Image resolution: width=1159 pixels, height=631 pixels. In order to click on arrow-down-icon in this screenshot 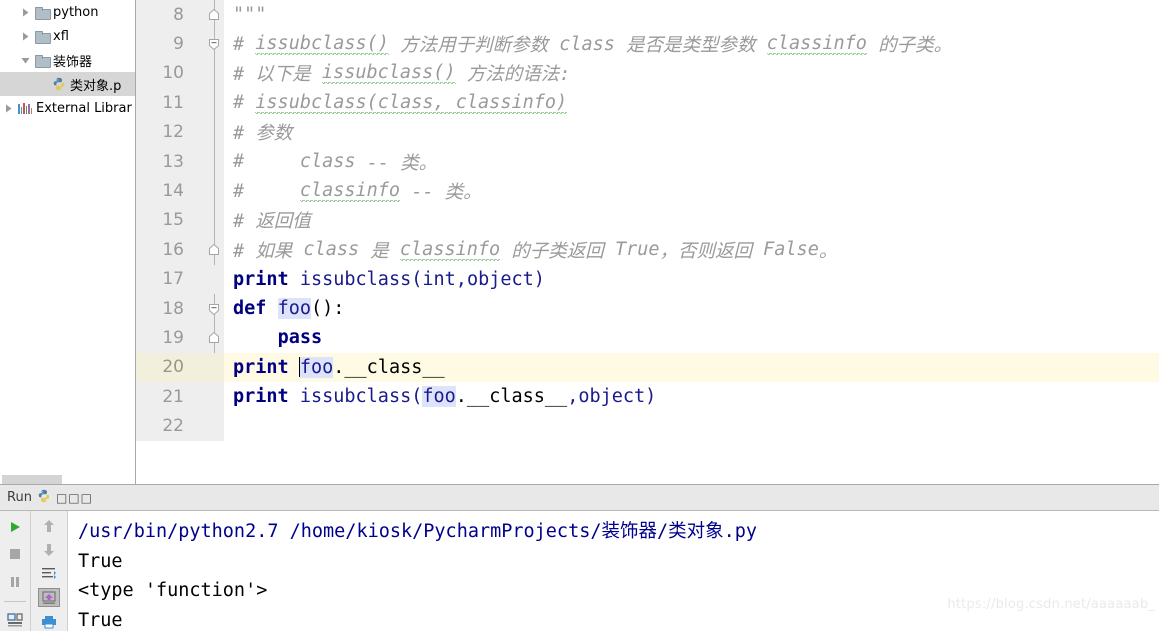, I will do `click(49, 550)`.